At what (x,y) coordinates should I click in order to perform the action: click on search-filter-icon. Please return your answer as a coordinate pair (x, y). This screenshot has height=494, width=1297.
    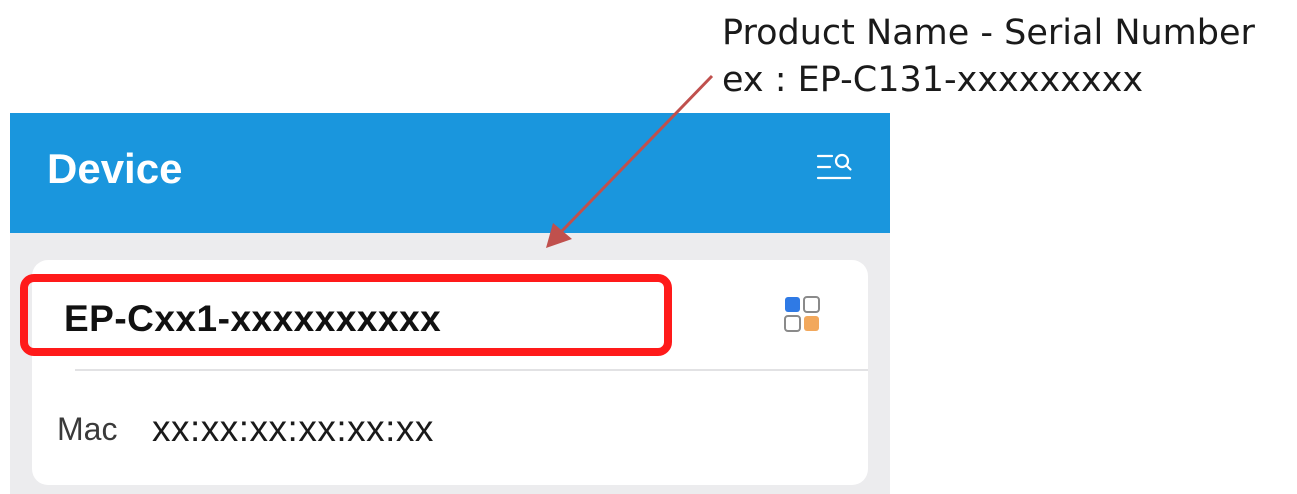
    Looking at the image, I should click on (834, 166).